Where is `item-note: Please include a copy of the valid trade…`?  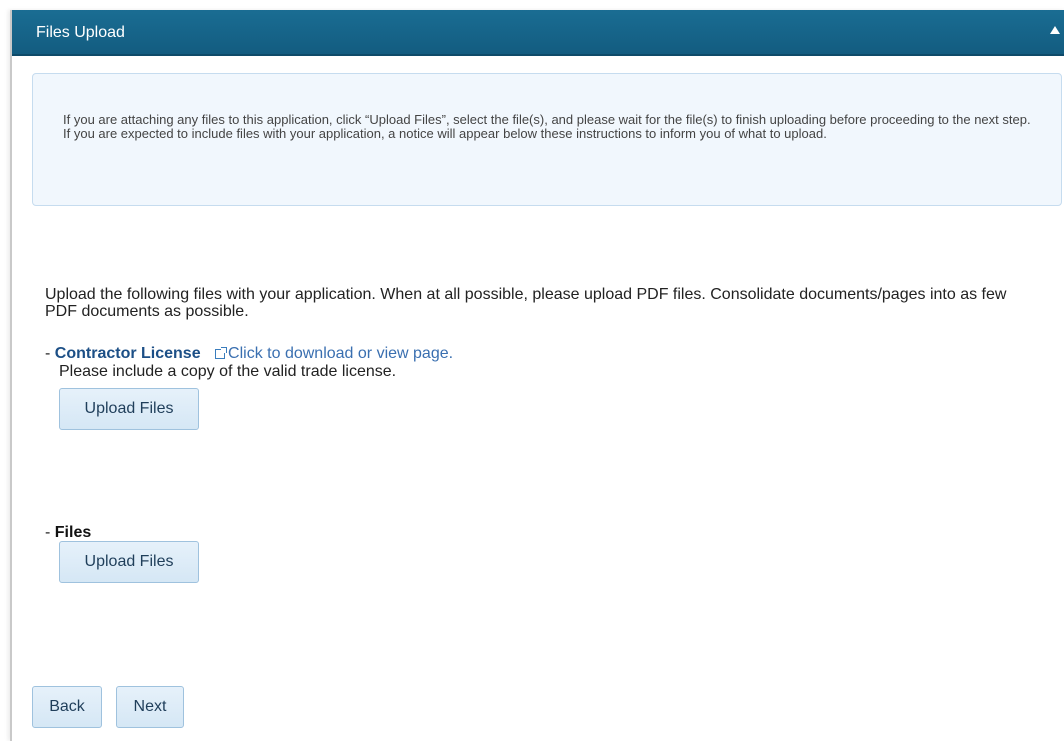 item-note: Please include a copy of the valid trade… is located at coordinates (228, 371).